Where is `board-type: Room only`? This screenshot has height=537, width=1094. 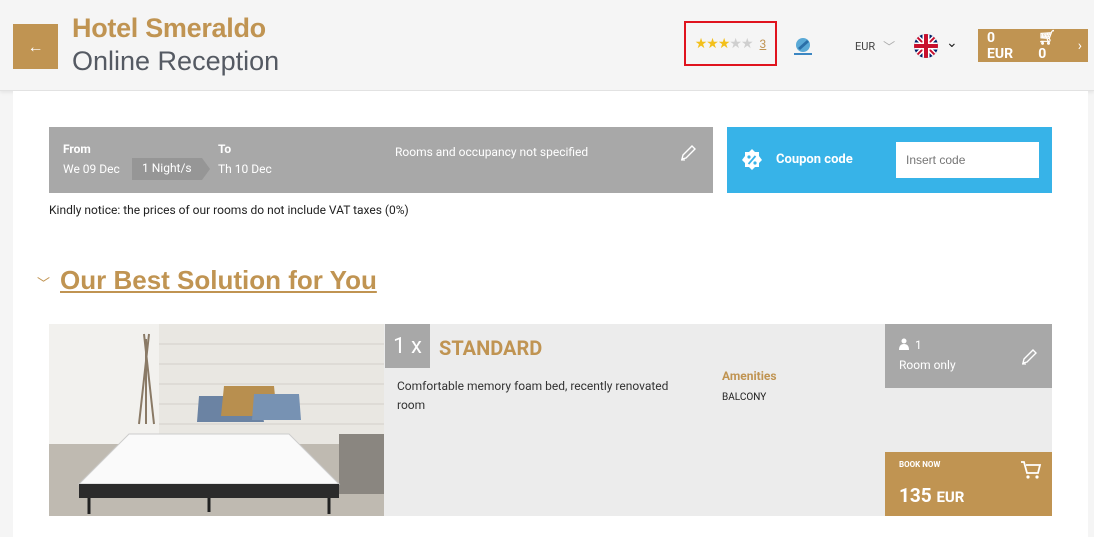 board-type: Room only is located at coordinates (927, 365).